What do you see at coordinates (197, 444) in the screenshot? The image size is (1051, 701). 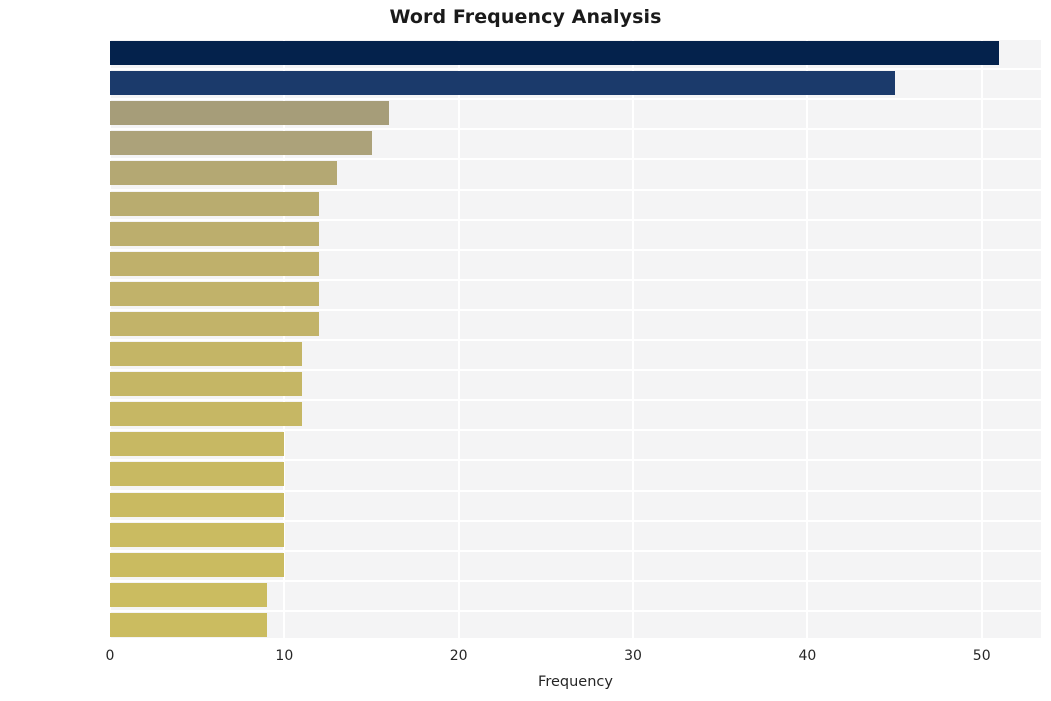 I see `bar-new` at bounding box center [197, 444].